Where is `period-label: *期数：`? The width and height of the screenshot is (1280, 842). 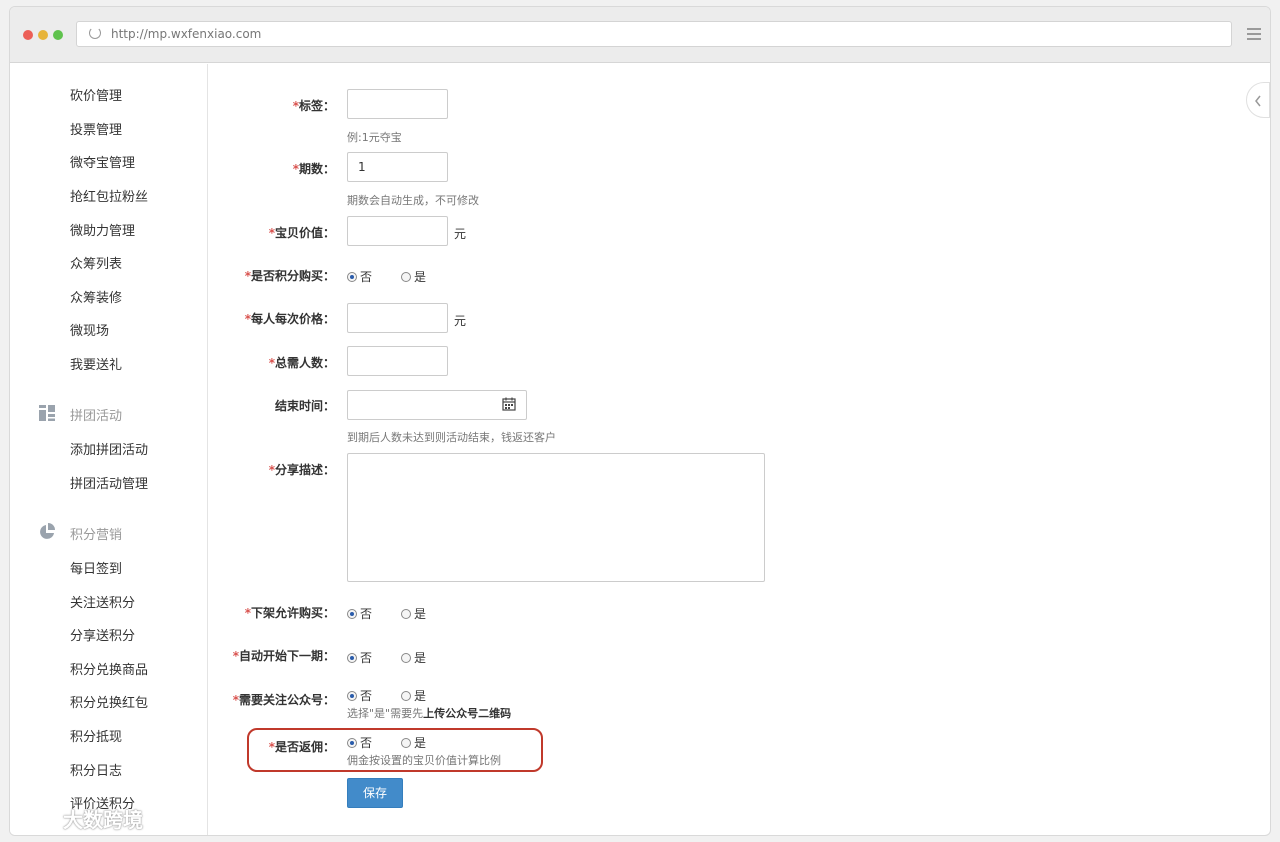 period-label: *期数： is located at coordinates (313, 169).